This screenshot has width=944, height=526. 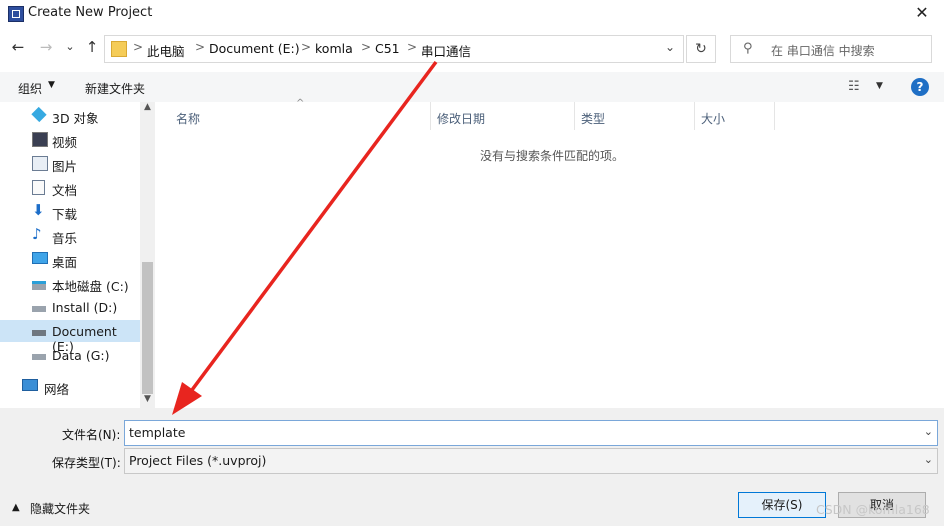 What do you see at coordinates (187, 398) in the screenshot?
I see `annotation-arrow-head` at bounding box center [187, 398].